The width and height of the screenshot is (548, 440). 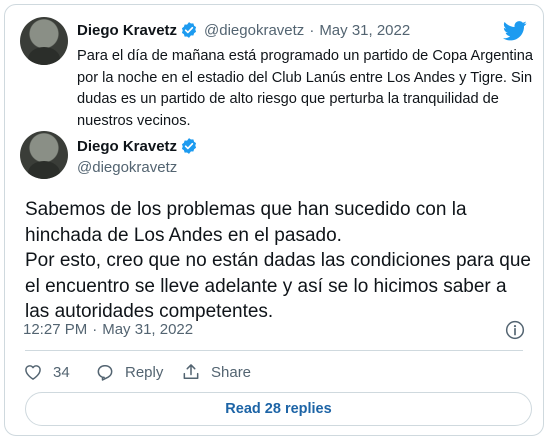 I want to click on share-button: Share, so click(x=216, y=372).